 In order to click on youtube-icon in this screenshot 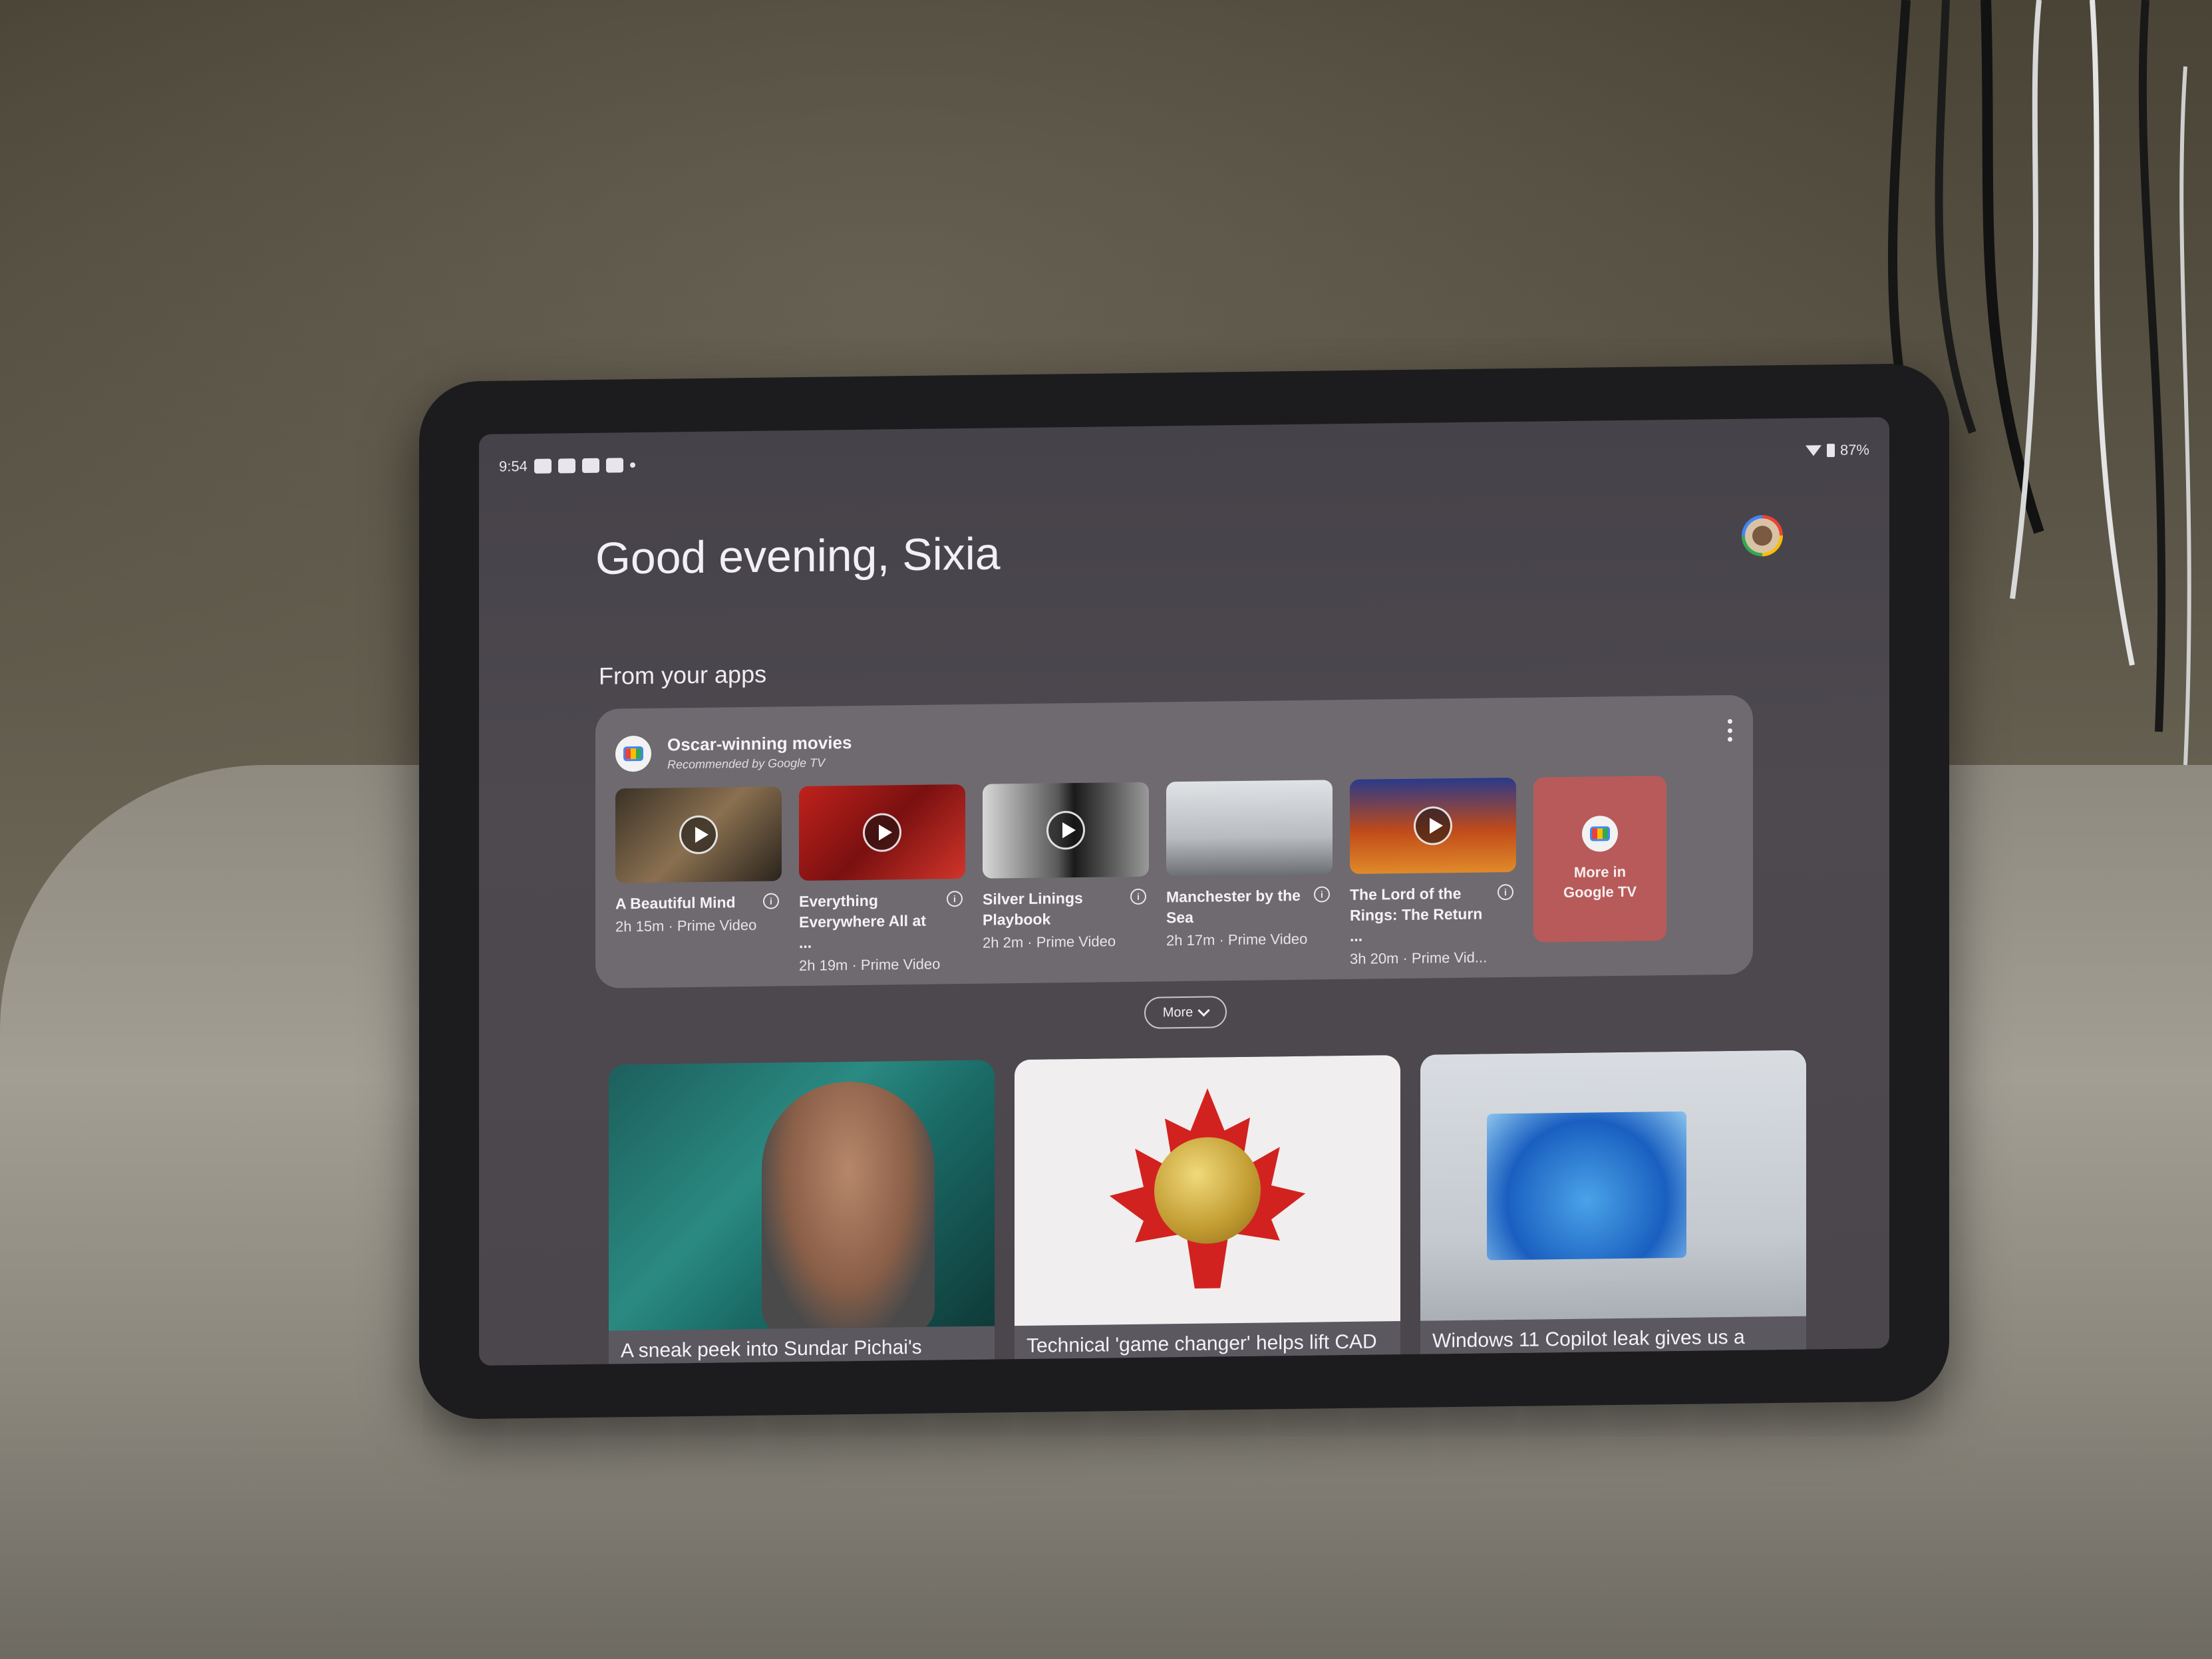, I will do `click(590, 466)`.